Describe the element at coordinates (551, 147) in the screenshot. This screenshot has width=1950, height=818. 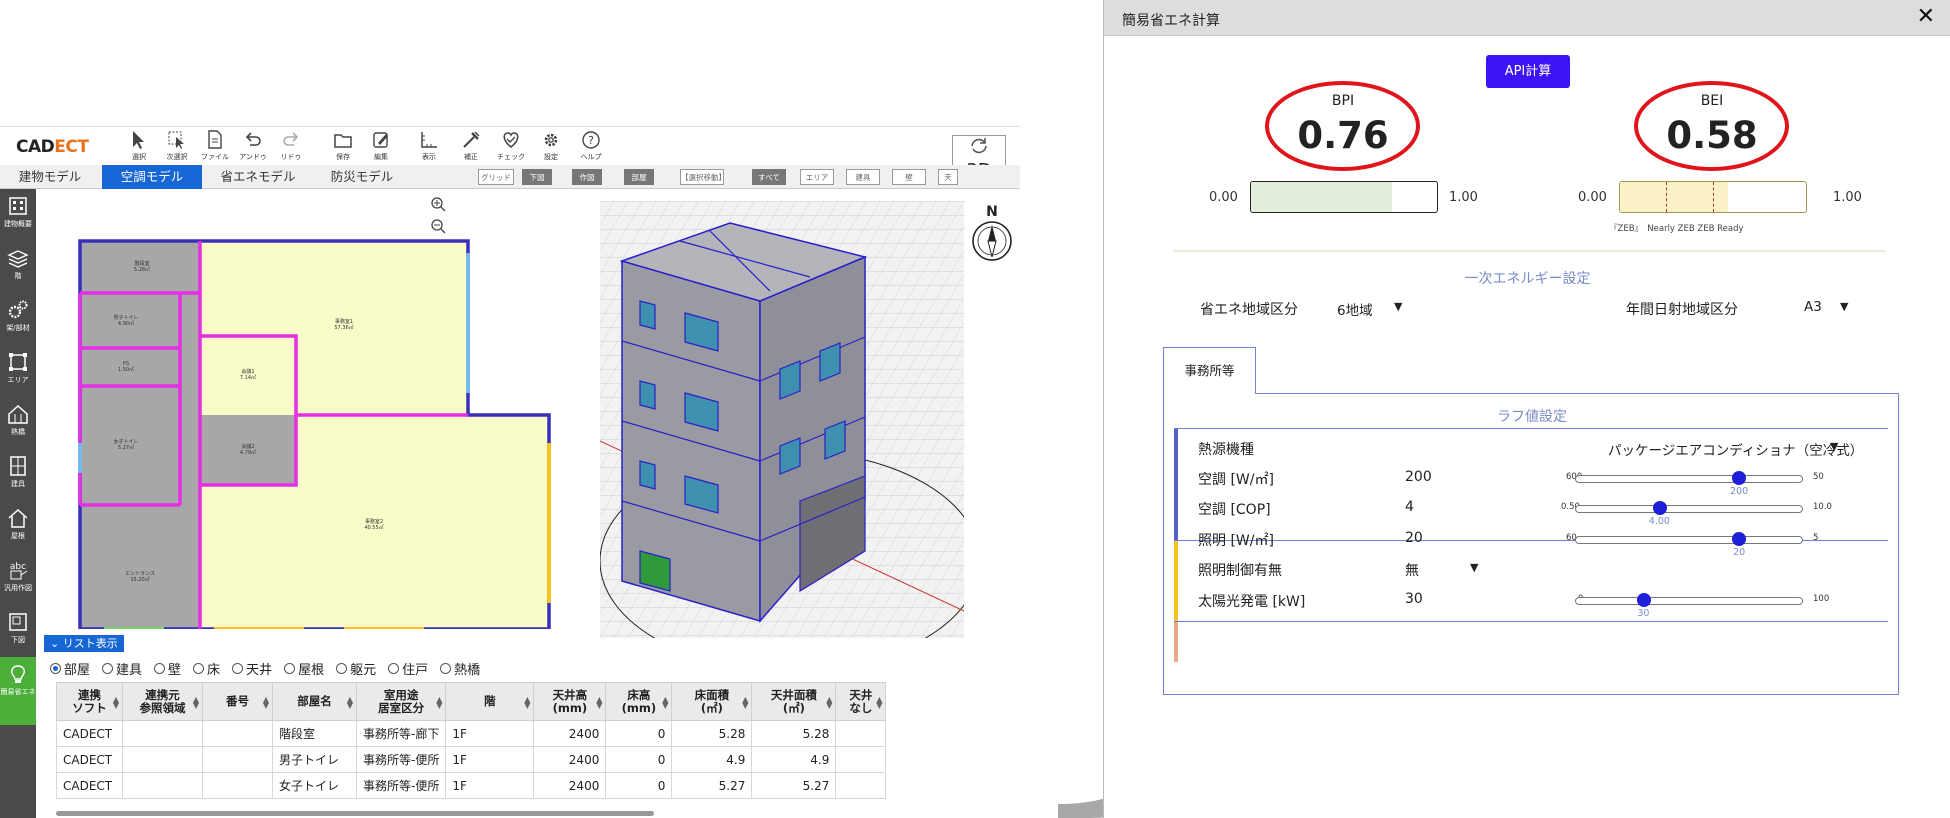
I see `tool-gear: 設定` at that location.